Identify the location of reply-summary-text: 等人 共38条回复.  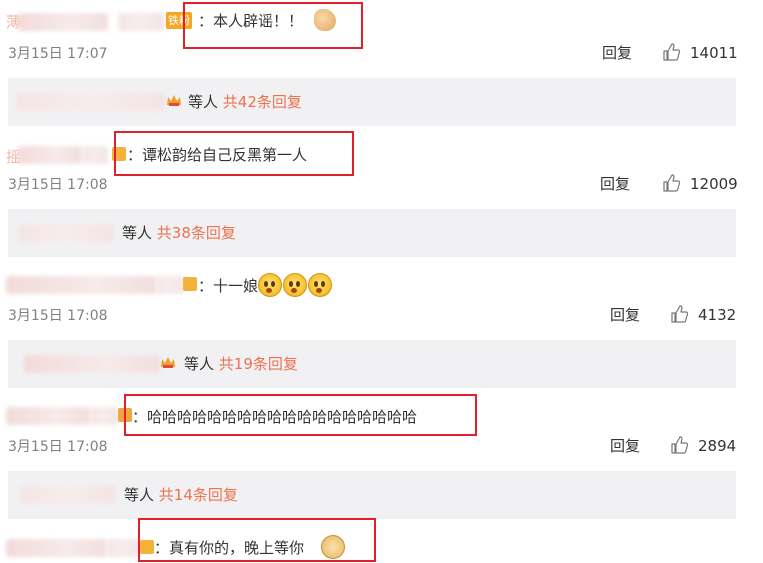
(179, 233).